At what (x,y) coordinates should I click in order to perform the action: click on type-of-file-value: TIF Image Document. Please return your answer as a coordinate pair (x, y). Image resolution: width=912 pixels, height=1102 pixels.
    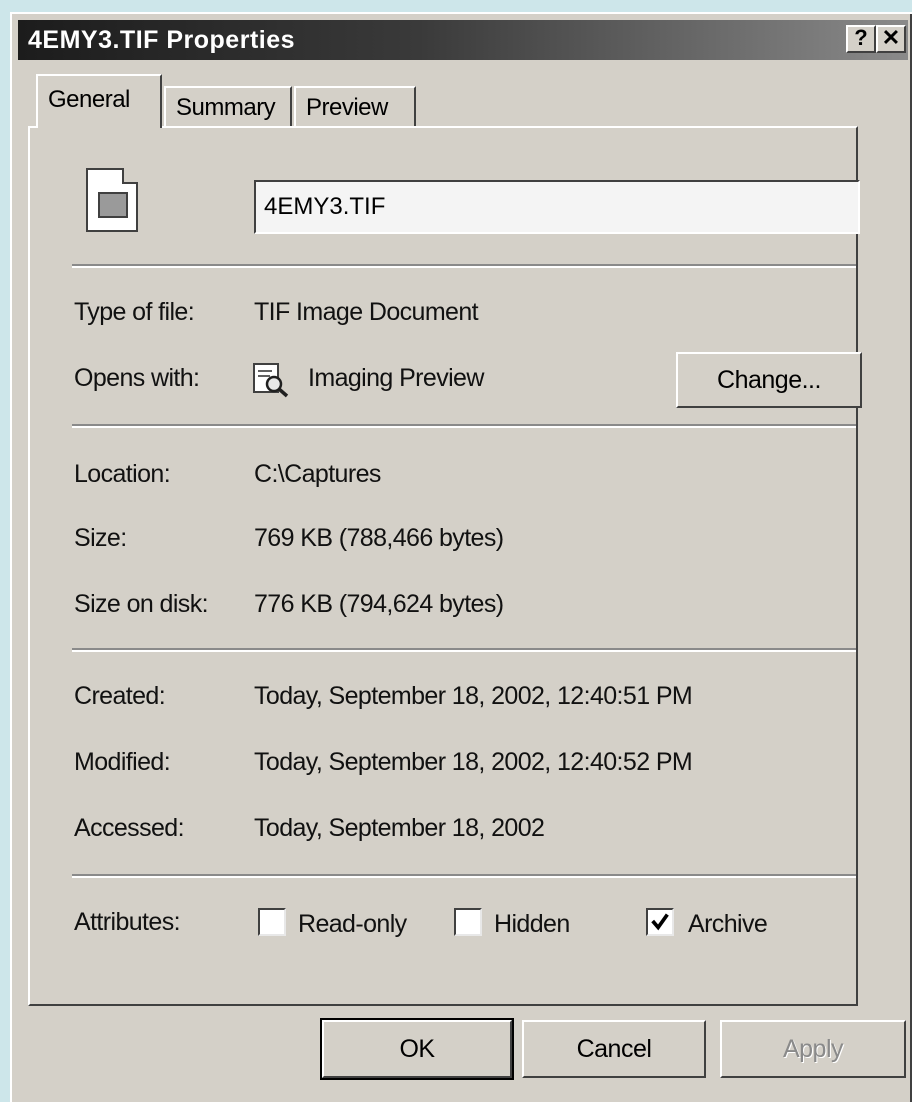
    Looking at the image, I should click on (366, 312).